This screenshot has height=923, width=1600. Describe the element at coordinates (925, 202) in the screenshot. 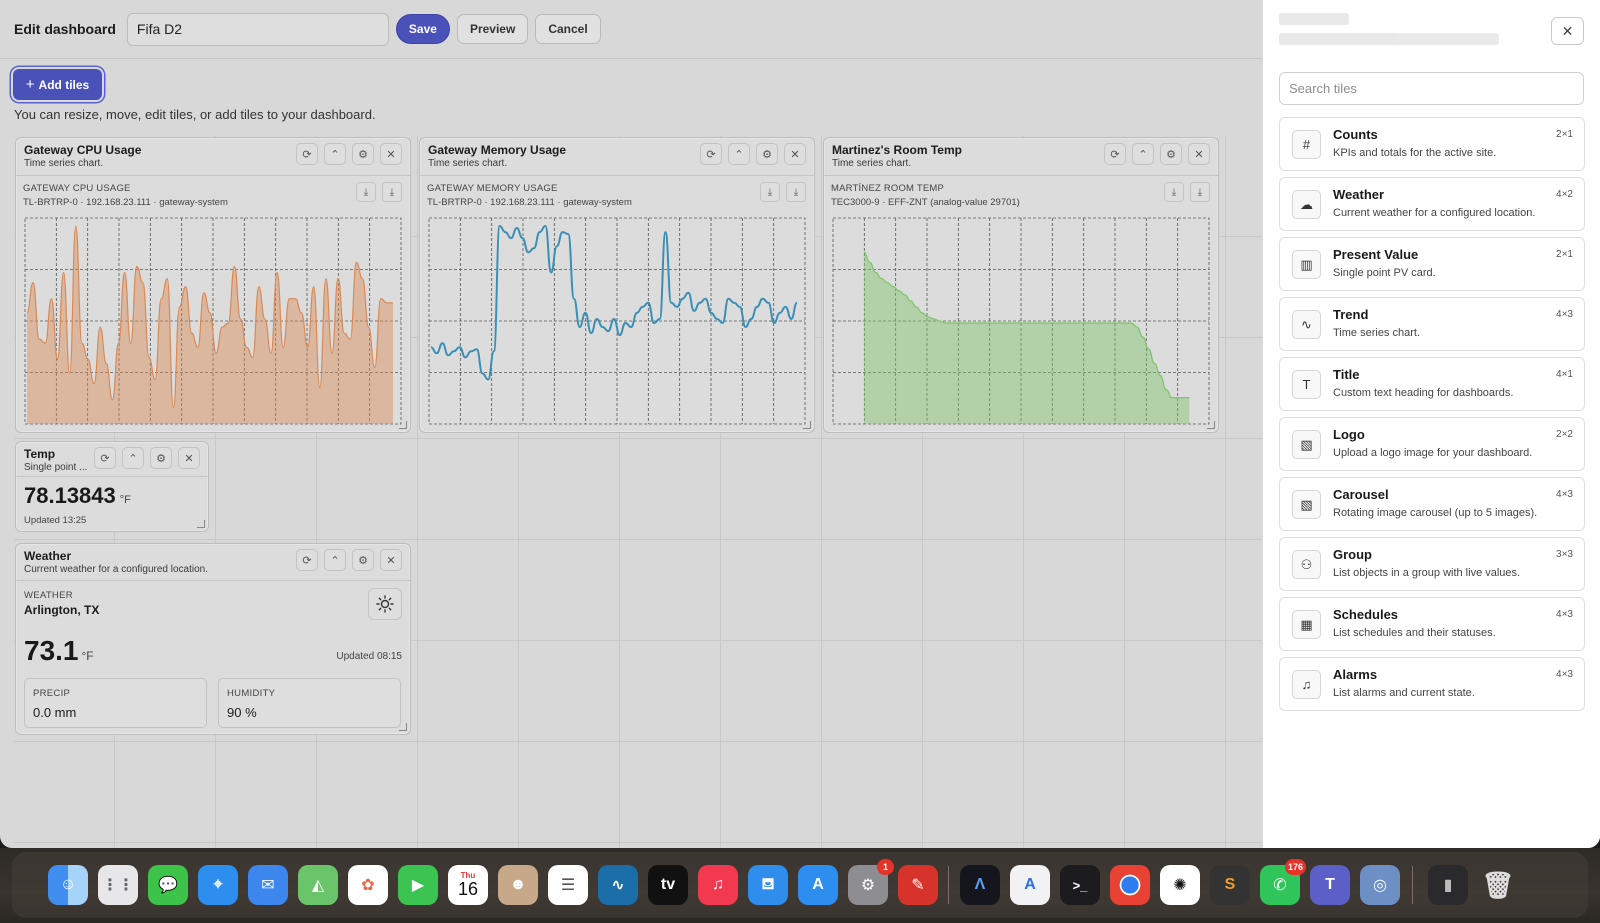

I see `chart-source: TEC3000-9 · EFF-ZNT (analog-value 29701)` at that location.